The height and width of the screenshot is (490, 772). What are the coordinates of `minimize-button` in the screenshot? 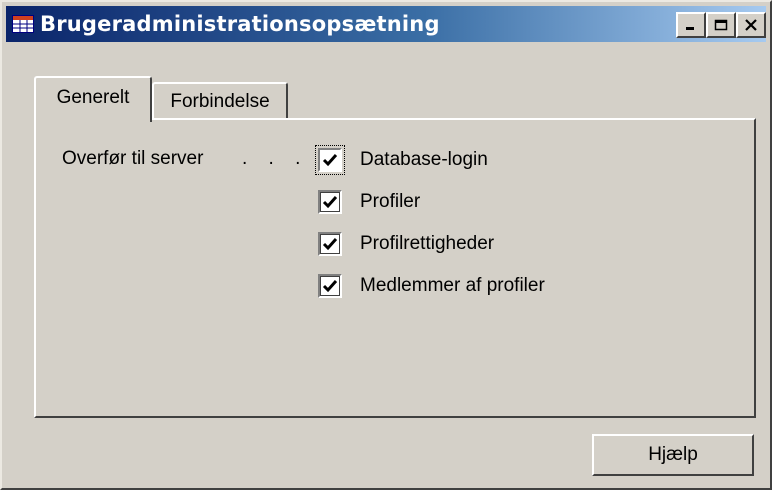 It's located at (691, 25).